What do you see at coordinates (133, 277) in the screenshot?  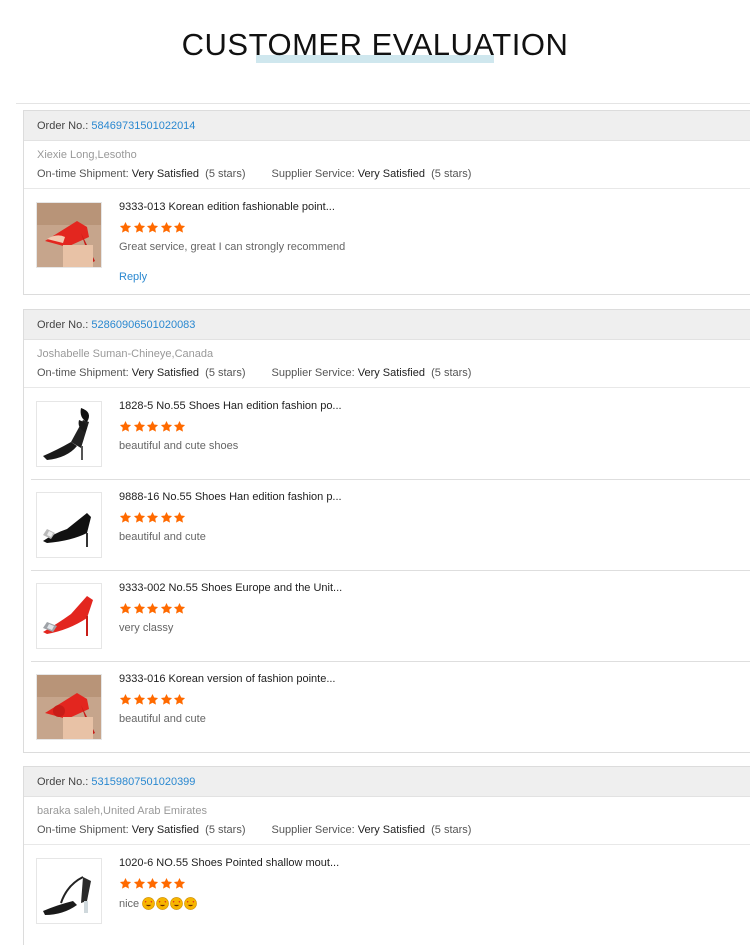 I see `reply-link: Reply` at bounding box center [133, 277].